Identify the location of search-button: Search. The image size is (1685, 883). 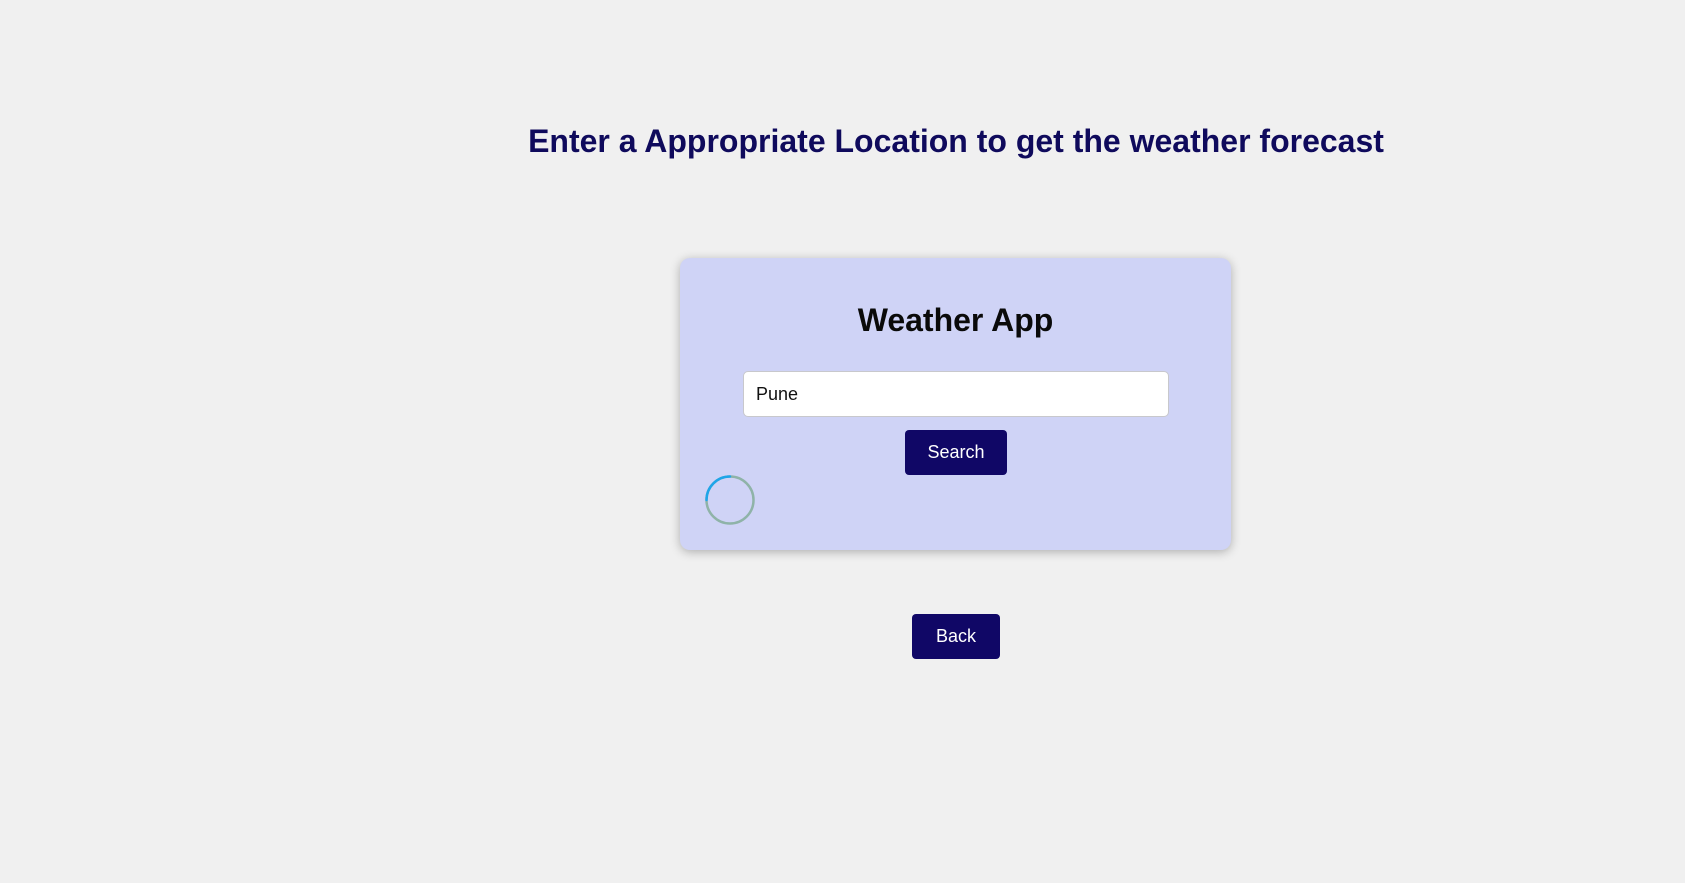
(956, 452).